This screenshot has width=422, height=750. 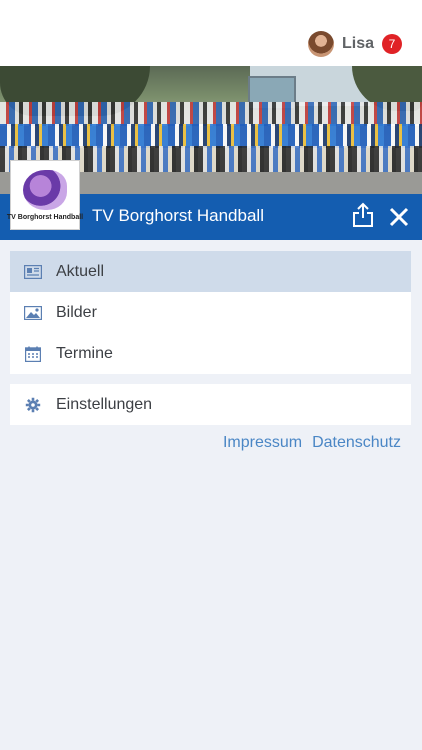 What do you see at coordinates (399, 217) in the screenshot?
I see `close-icon` at bounding box center [399, 217].